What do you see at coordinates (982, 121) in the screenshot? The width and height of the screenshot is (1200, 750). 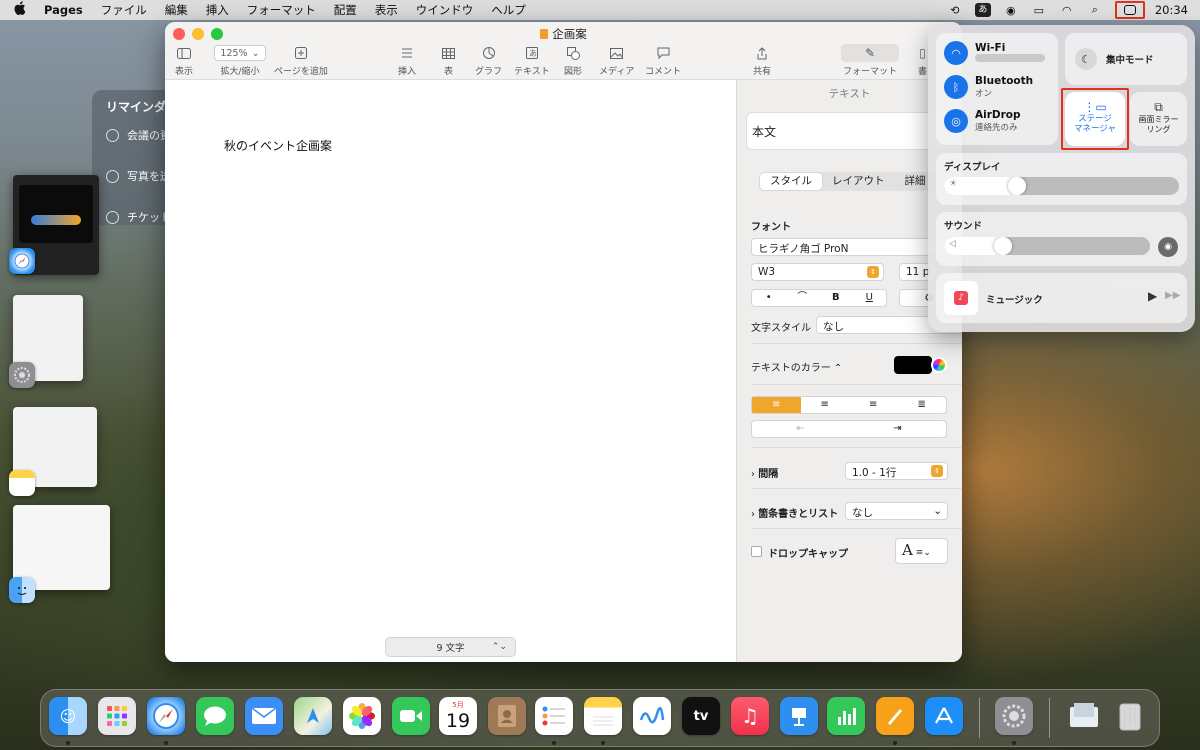 I see `airdrop-toggle: ◎ AirDrop 連絡先のみ` at bounding box center [982, 121].